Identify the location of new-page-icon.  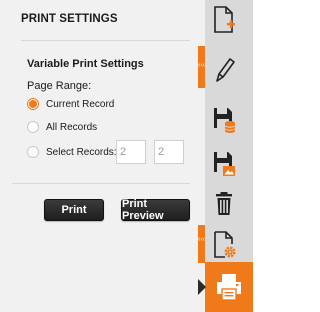
(224, 19).